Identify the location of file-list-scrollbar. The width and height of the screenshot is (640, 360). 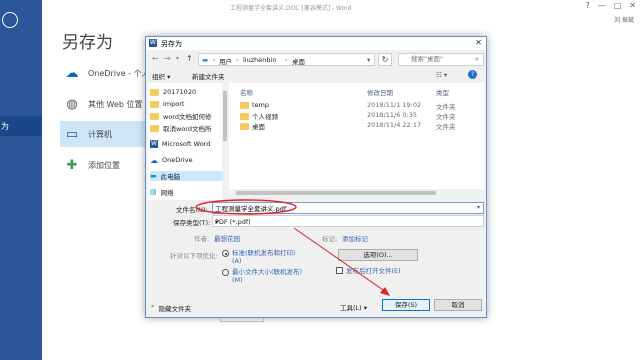
(356, 193).